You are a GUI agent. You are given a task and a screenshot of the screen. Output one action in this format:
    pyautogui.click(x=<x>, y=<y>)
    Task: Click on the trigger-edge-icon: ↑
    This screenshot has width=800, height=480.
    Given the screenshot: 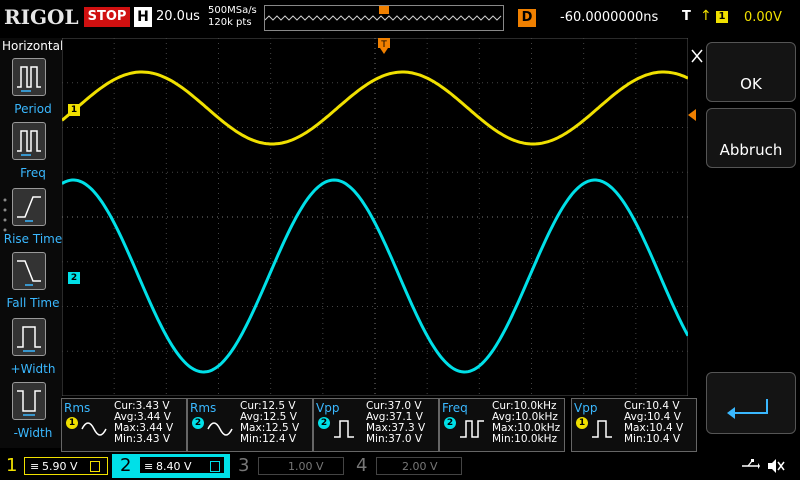 What is the action you would take?
    pyautogui.click(x=706, y=16)
    